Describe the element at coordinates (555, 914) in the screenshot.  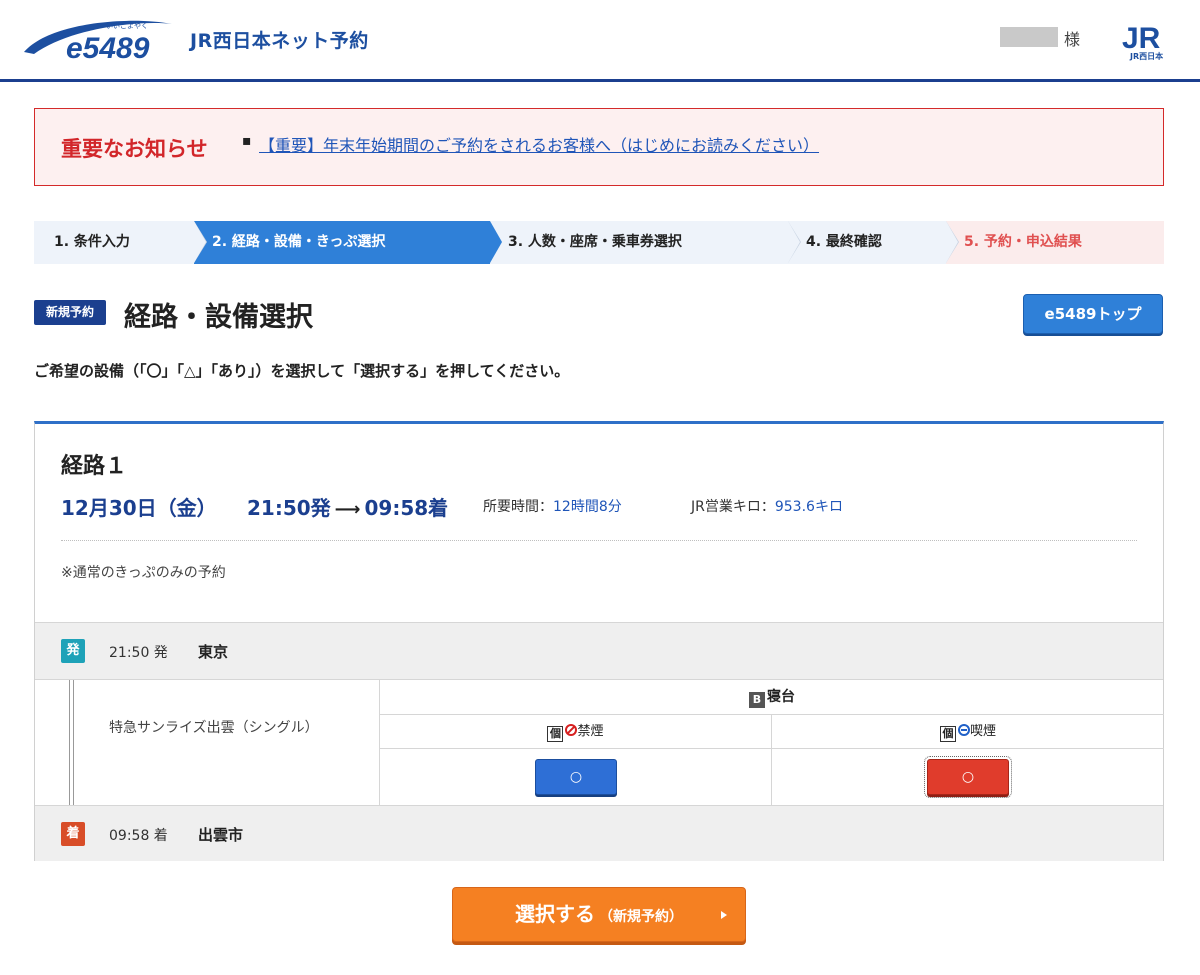
I see `submit-label: 選択する` at that location.